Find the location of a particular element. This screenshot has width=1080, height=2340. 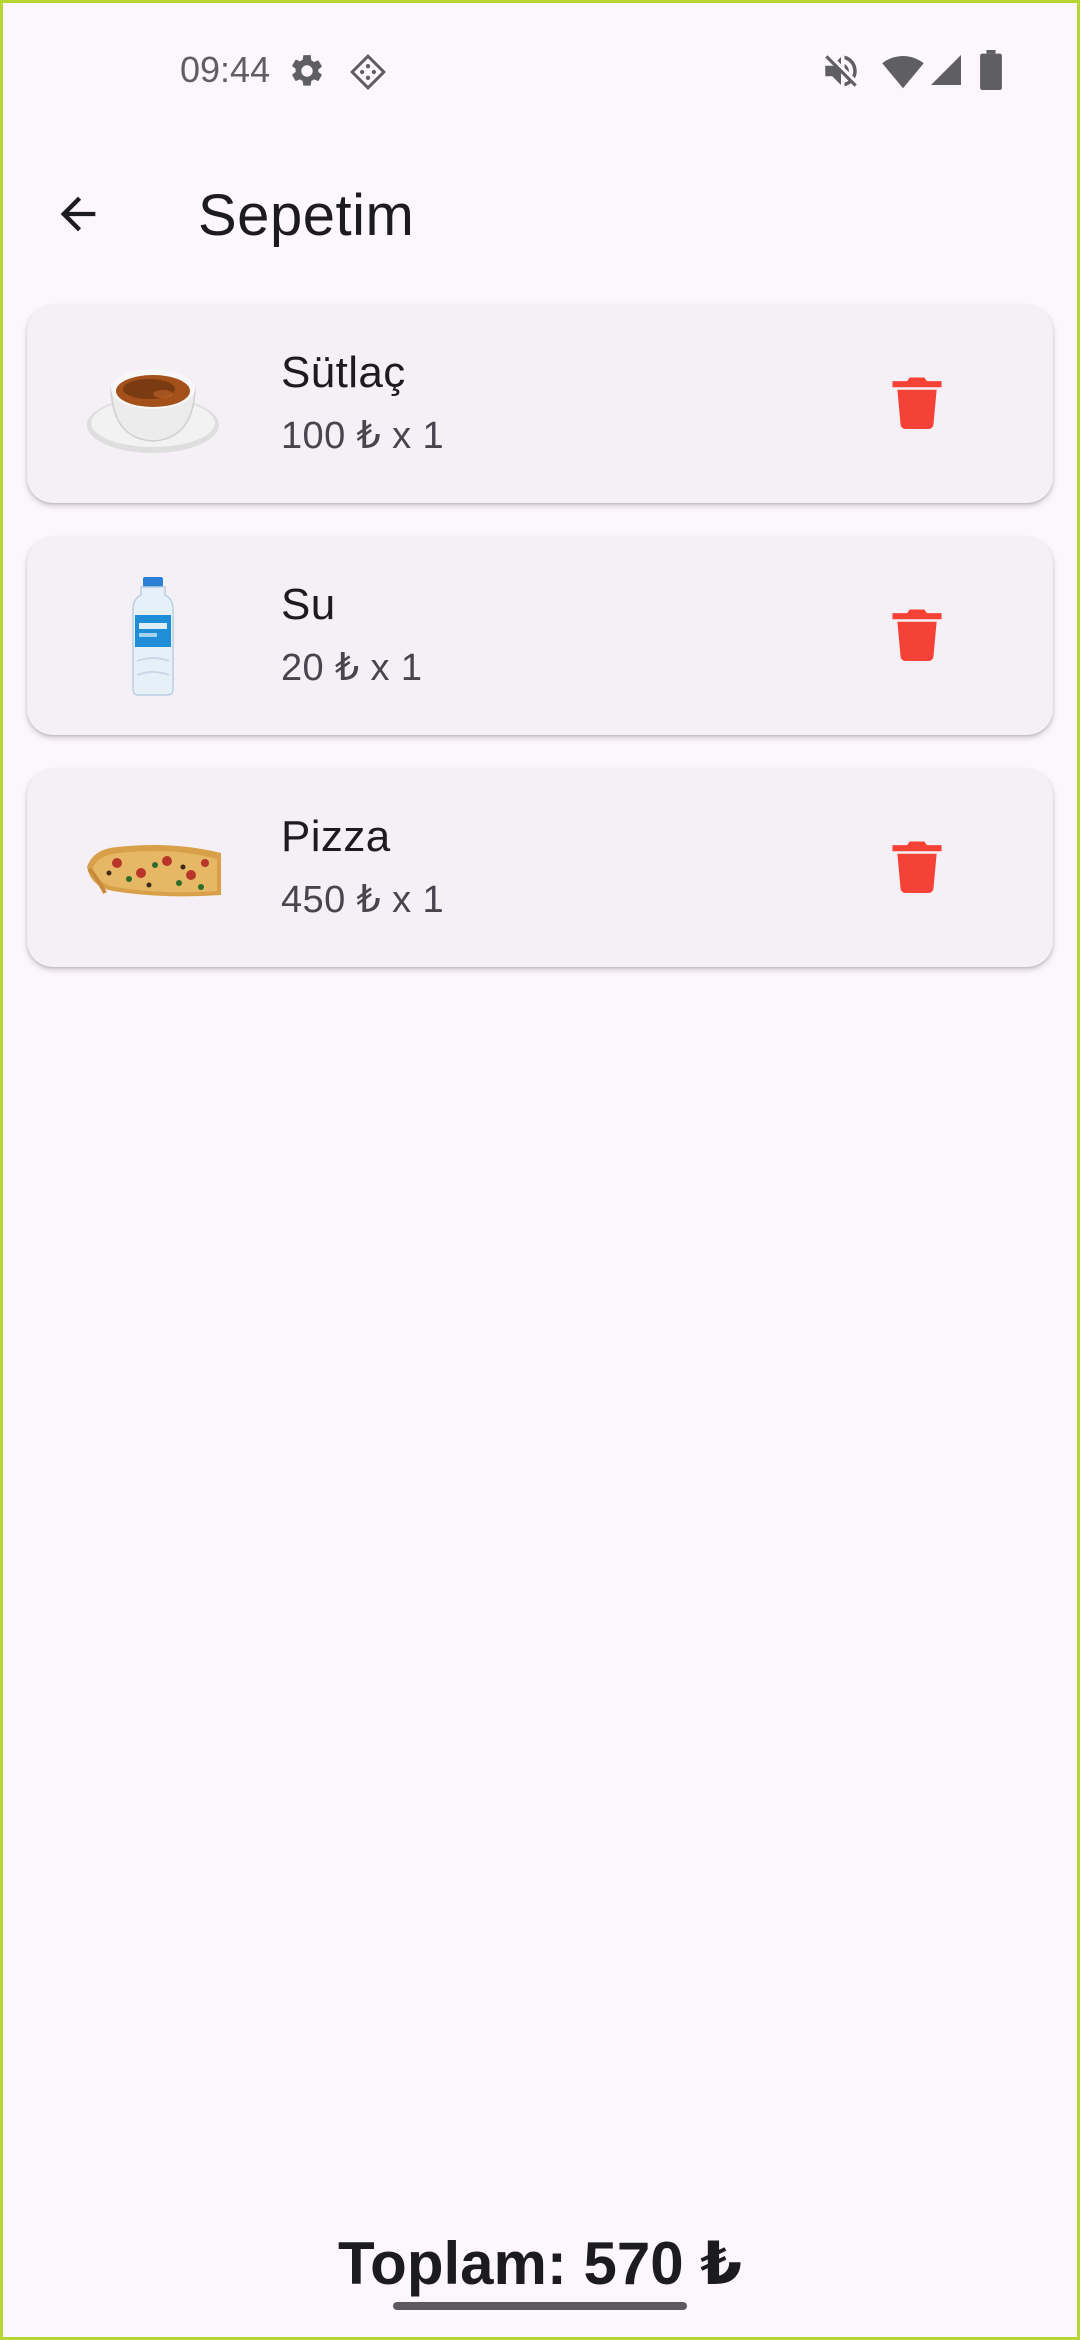

item-price: 100 ₺ x 1 is located at coordinates (362, 436).